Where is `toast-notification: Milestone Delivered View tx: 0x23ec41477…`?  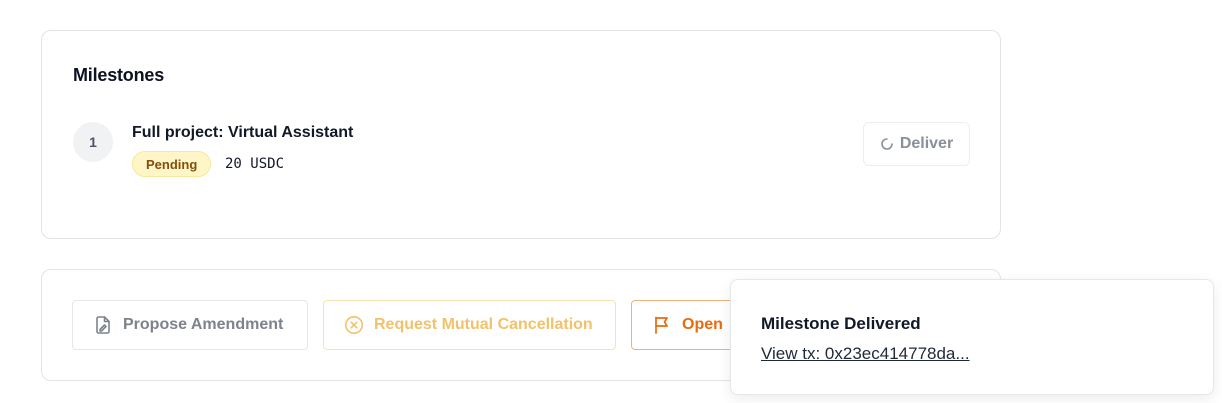
toast-notification: Milestone Delivered View tx: 0x23ec41477… is located at coordinates (972, 337).